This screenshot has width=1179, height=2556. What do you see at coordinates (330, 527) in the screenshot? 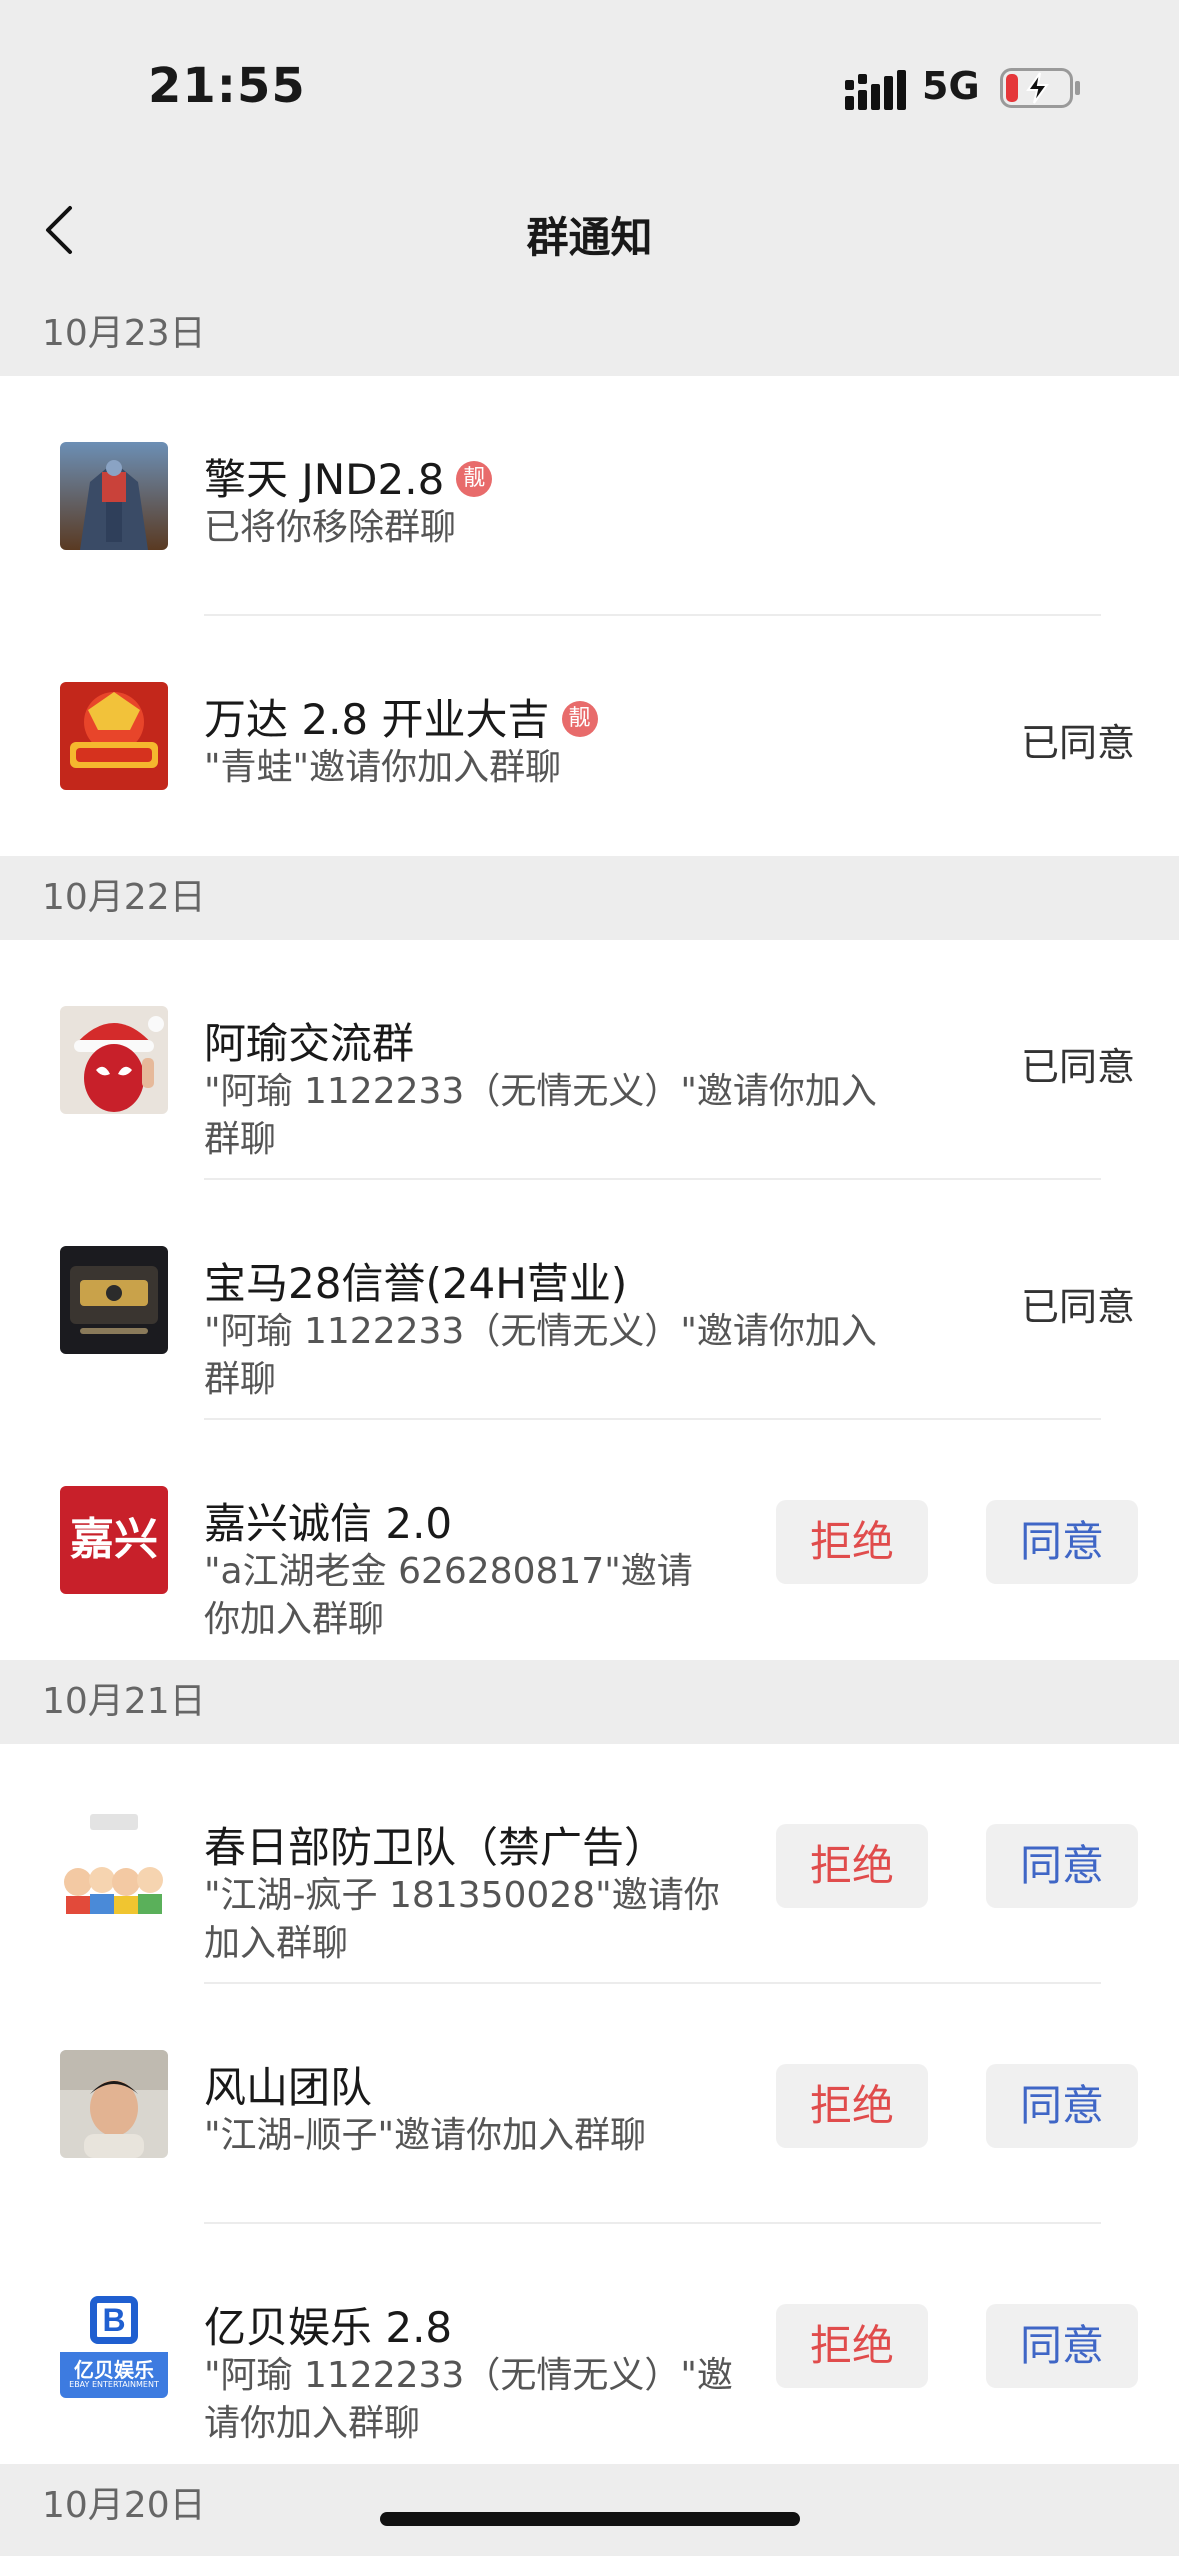
I see `notice-message: 已将你移除群聊` at bounding box center [330, 527].